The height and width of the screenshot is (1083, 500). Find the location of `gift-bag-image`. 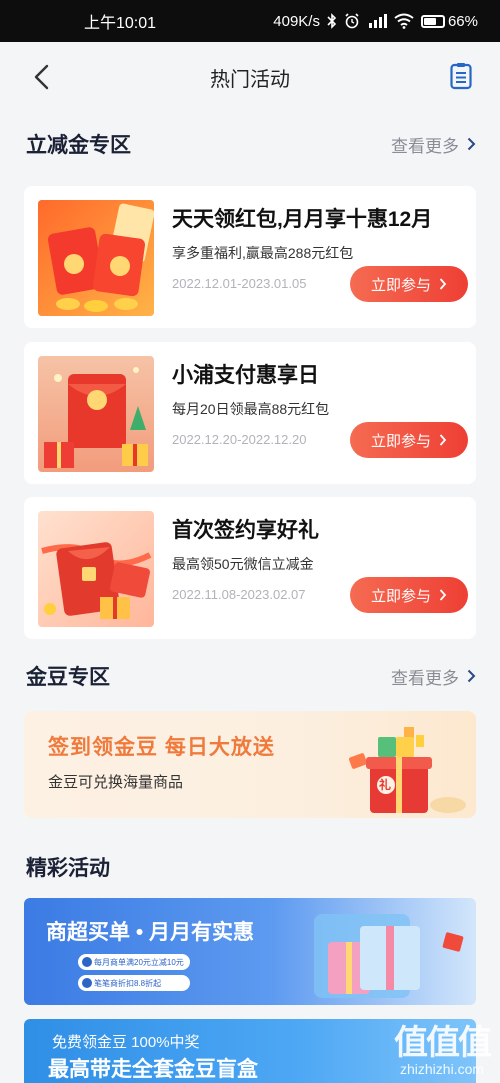

gift-bag-image is located at coordinates (96, 569).